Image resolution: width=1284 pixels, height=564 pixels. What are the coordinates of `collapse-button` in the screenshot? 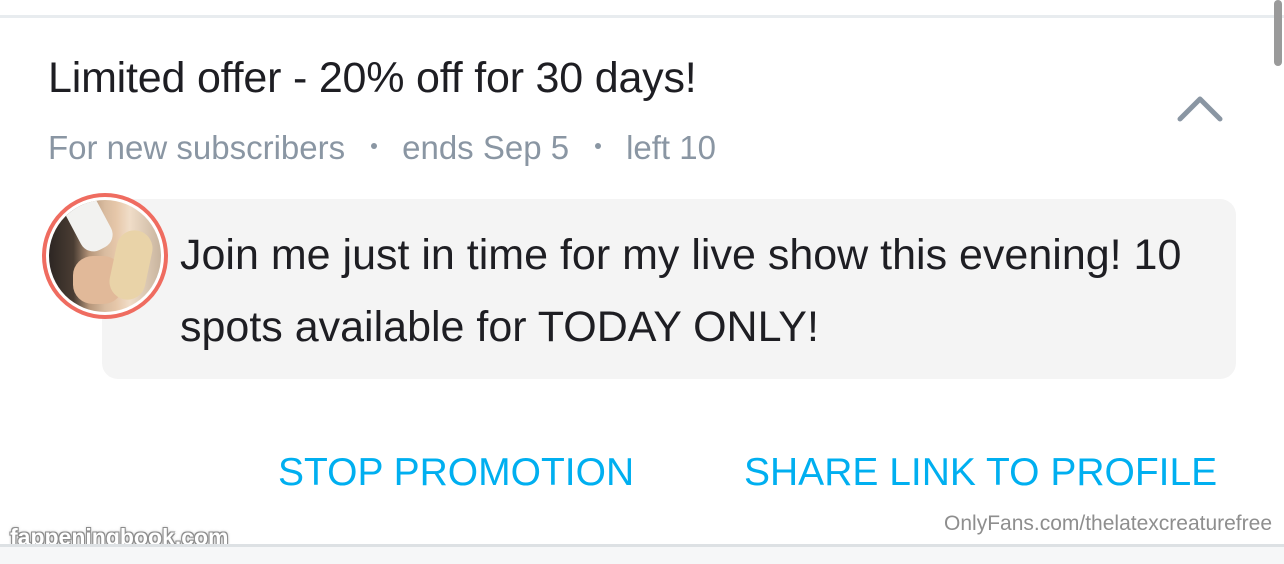 It's located at (1200, 108).